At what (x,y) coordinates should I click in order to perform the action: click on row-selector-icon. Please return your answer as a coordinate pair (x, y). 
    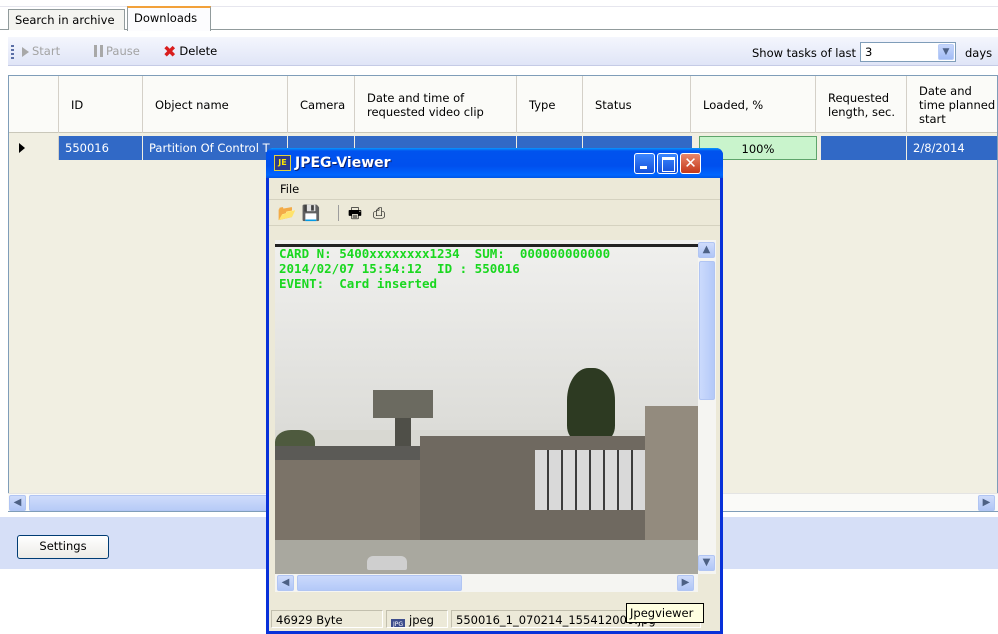
    Looking at the image, I should click on (34, 148).